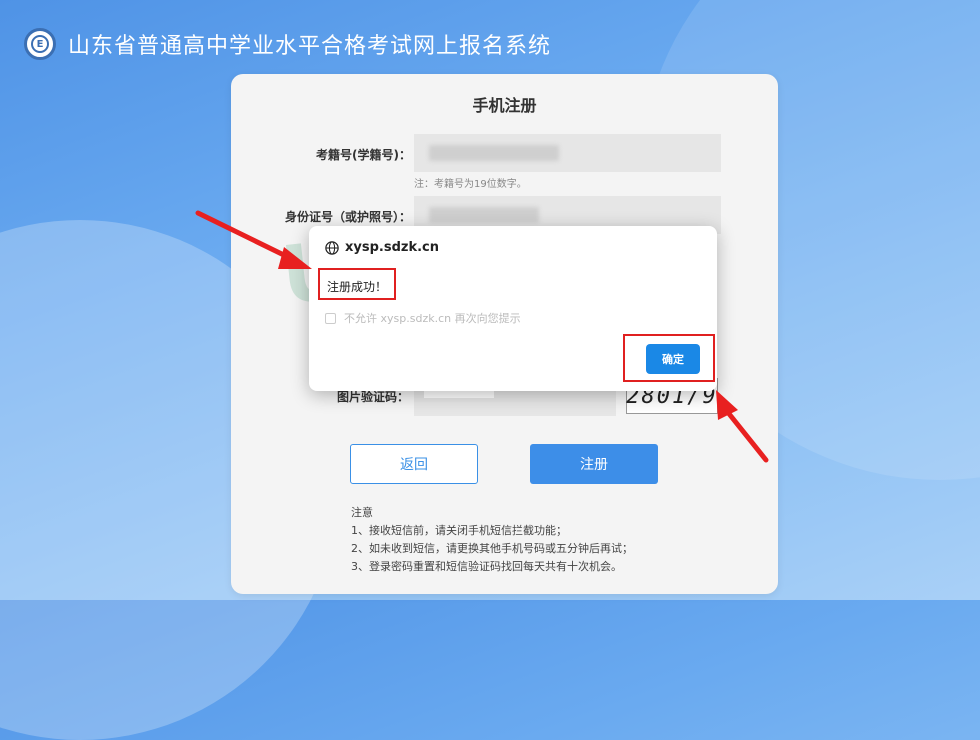 This screenshot has width=980, height=740. I want to click on id-number-label: 身份证号（或护照号）：, so click(347, 217).